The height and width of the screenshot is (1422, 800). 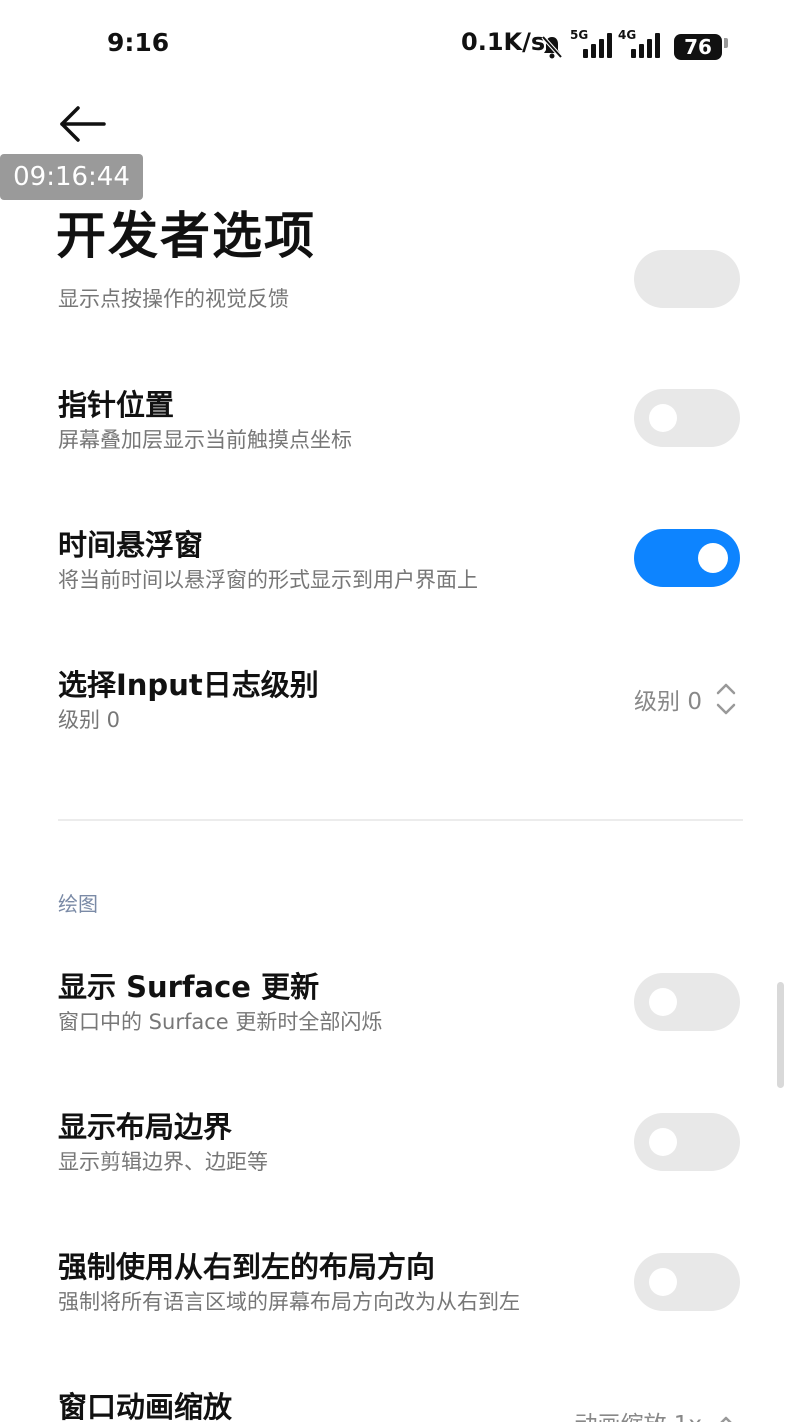 What do you see at coordinates (186, 236) in the screenshot?
I see `page-title: 开发者选项` at bounding box center [186, 236].